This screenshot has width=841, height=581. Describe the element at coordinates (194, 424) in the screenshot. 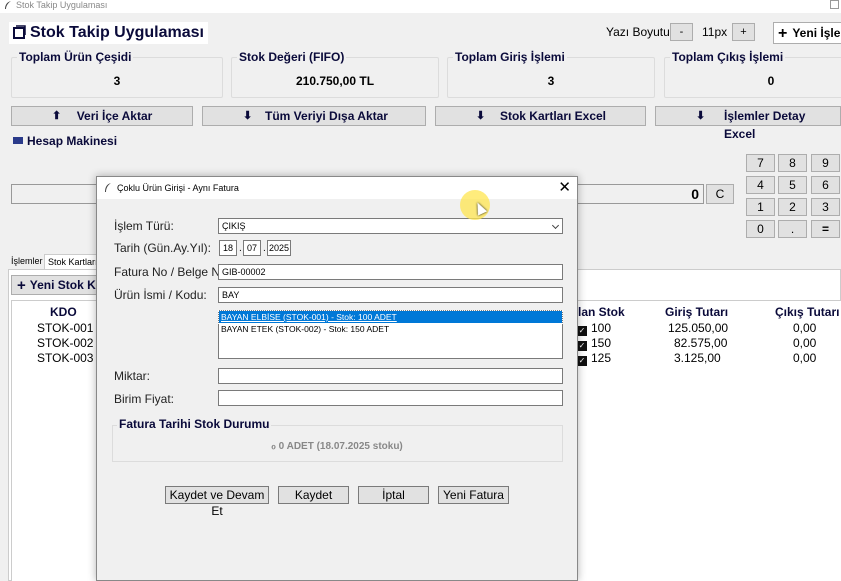

I see `stock-status-label: Fatura Tarihi Stok Durumu` at that location.